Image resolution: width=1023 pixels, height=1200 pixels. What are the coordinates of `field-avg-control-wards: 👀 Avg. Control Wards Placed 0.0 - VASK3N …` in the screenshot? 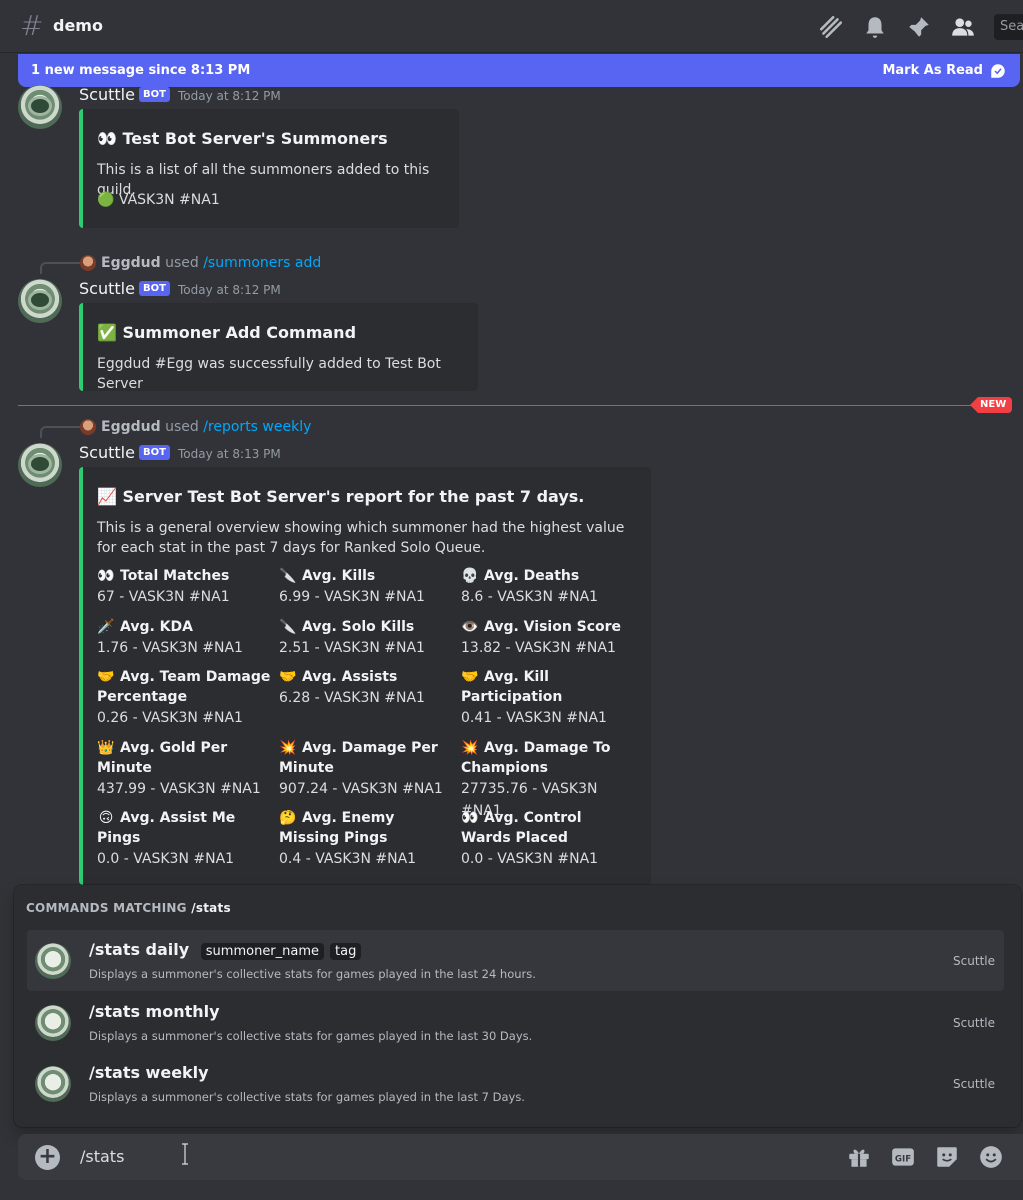 It's located at (548, 839).